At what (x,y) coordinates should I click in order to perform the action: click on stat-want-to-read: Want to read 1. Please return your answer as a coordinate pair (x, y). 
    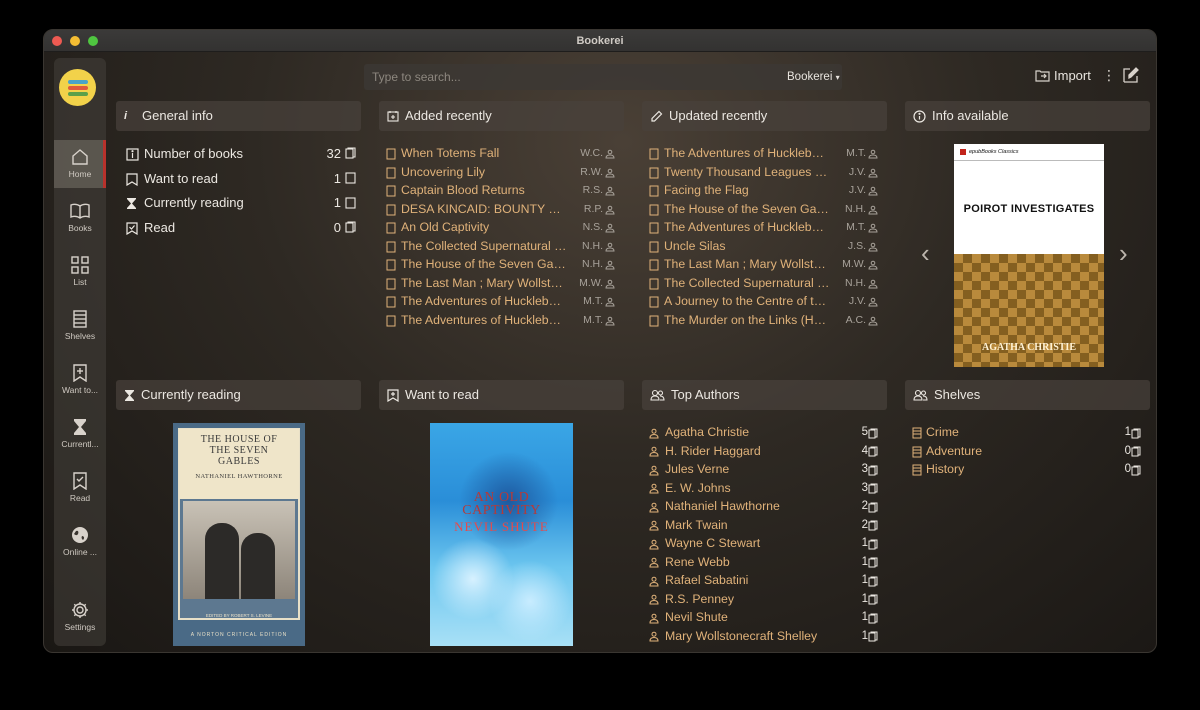
    Looking at the image, I should click on (241, 178).